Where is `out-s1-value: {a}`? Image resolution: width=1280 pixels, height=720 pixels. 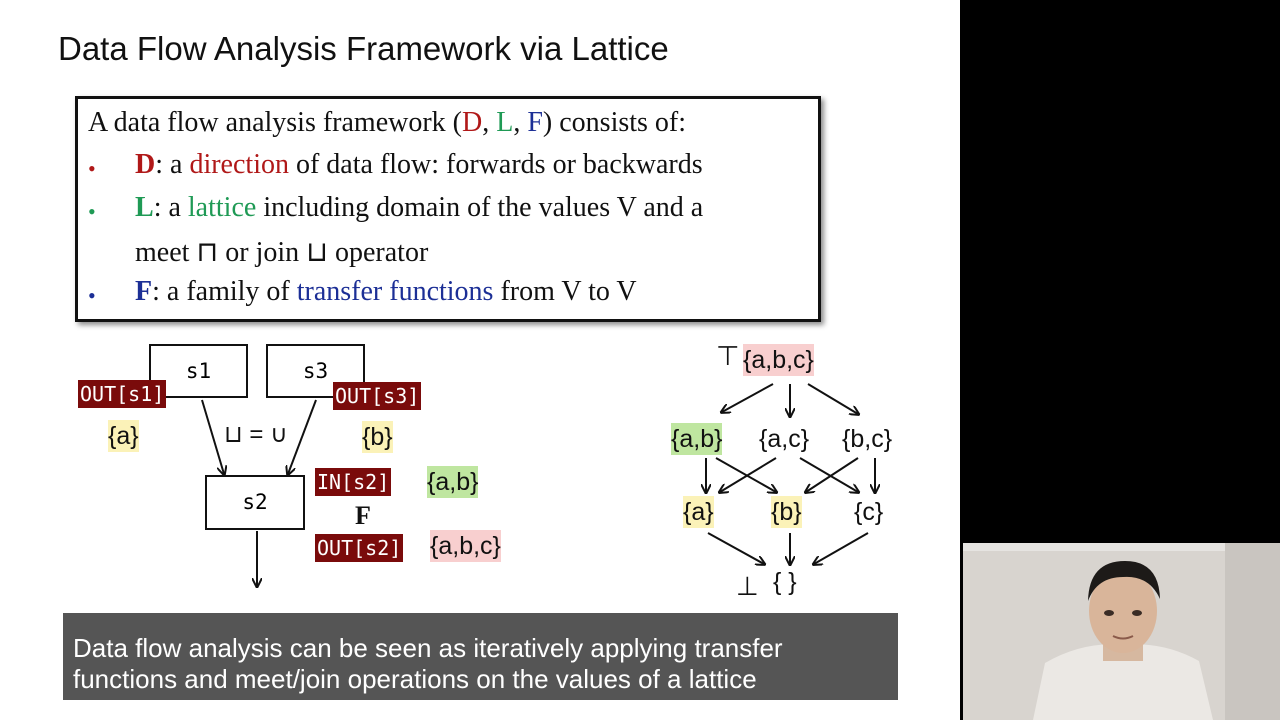
out-s1-value: {a} is located at coordinates (123, 436).